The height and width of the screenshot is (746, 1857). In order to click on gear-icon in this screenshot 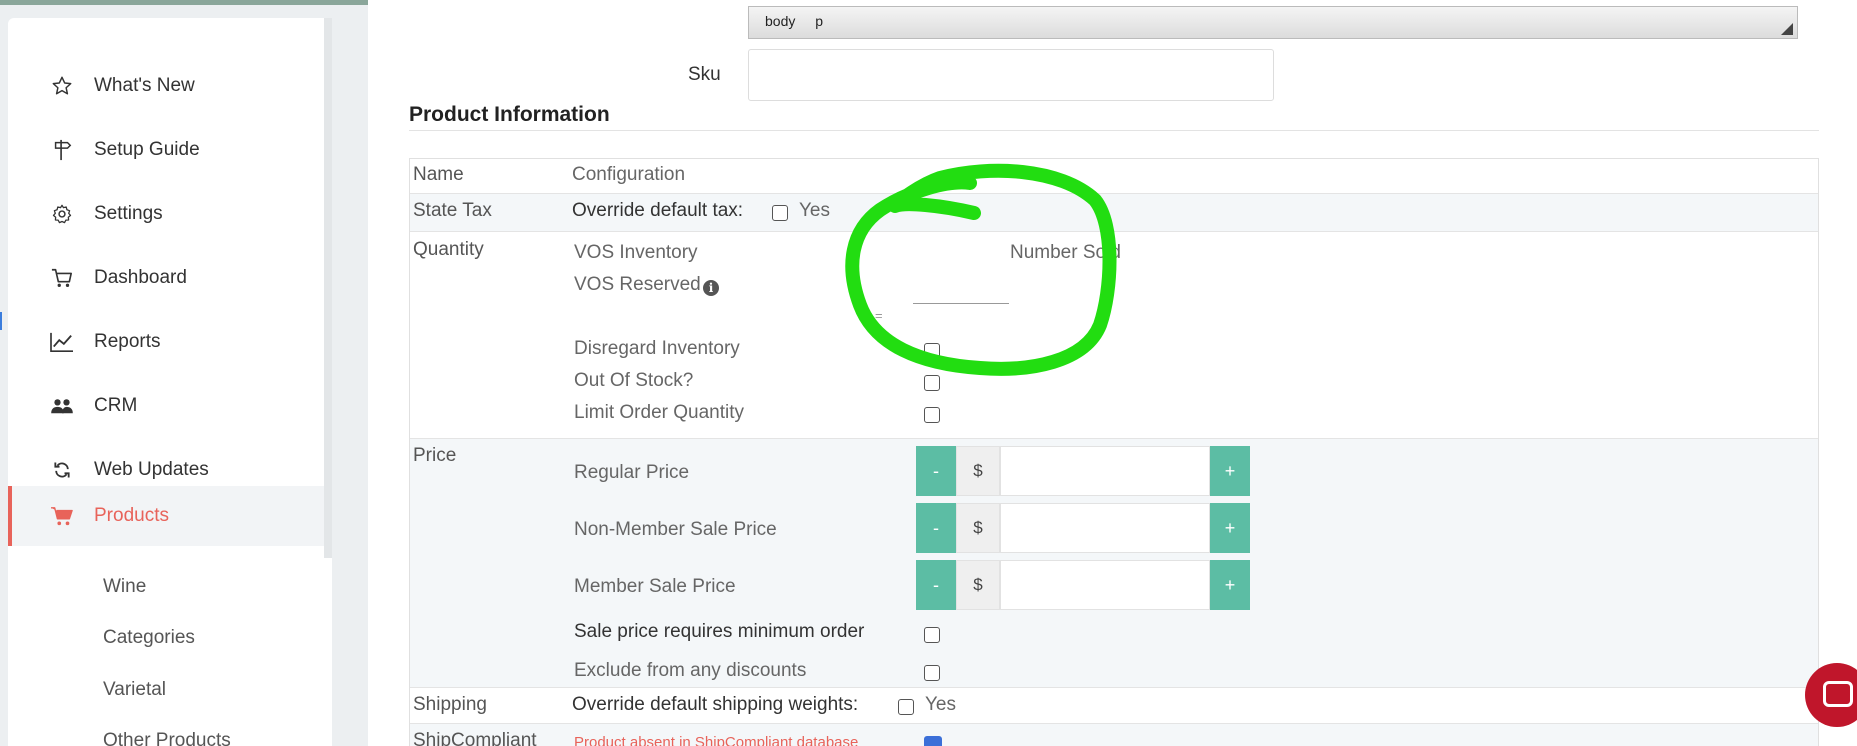, I will do `click(62, 214)`.